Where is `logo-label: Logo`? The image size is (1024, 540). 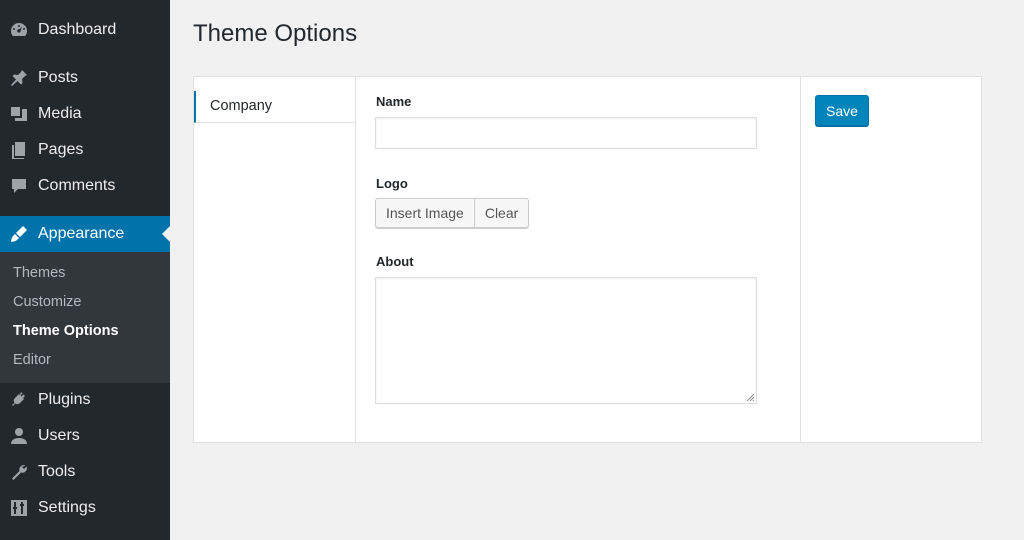
logo-label: Logo is located at coordinates (392, 183).